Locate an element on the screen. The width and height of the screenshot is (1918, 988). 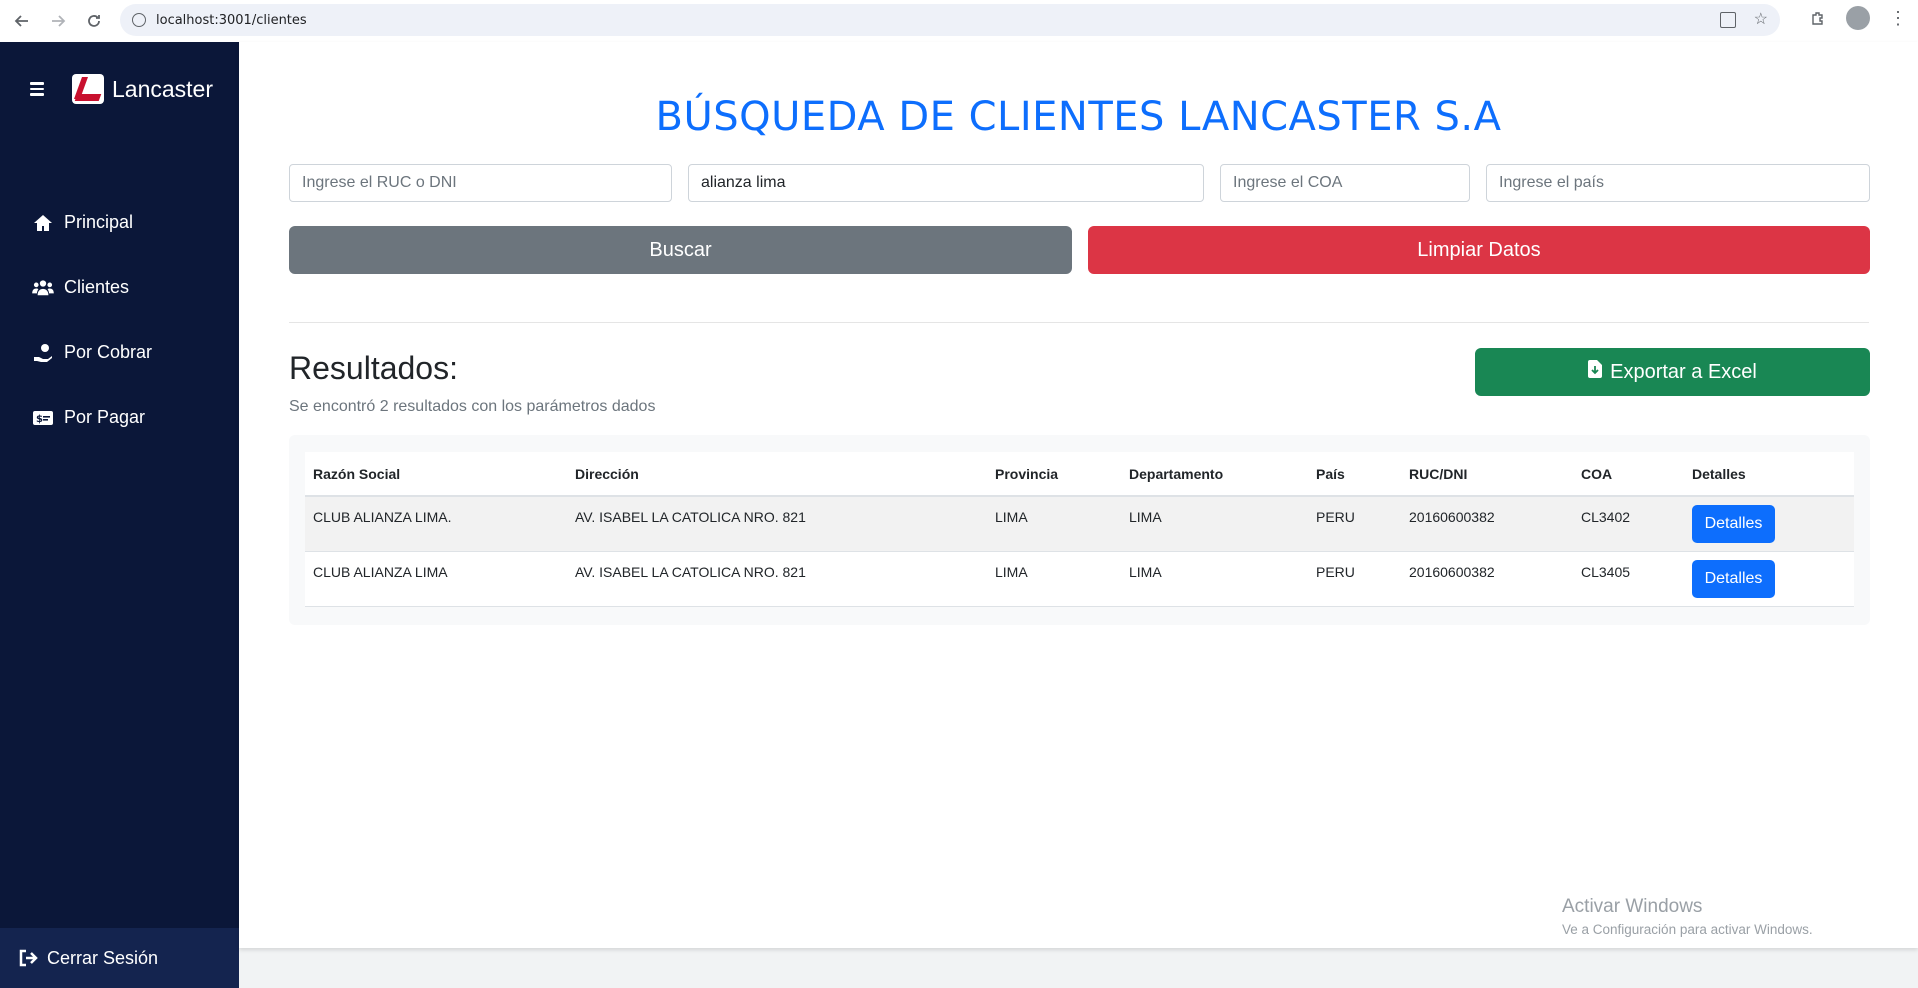
watermark-subtitle: Ve a Configuración para activar Windows. is located at coordinates (1687, 929).